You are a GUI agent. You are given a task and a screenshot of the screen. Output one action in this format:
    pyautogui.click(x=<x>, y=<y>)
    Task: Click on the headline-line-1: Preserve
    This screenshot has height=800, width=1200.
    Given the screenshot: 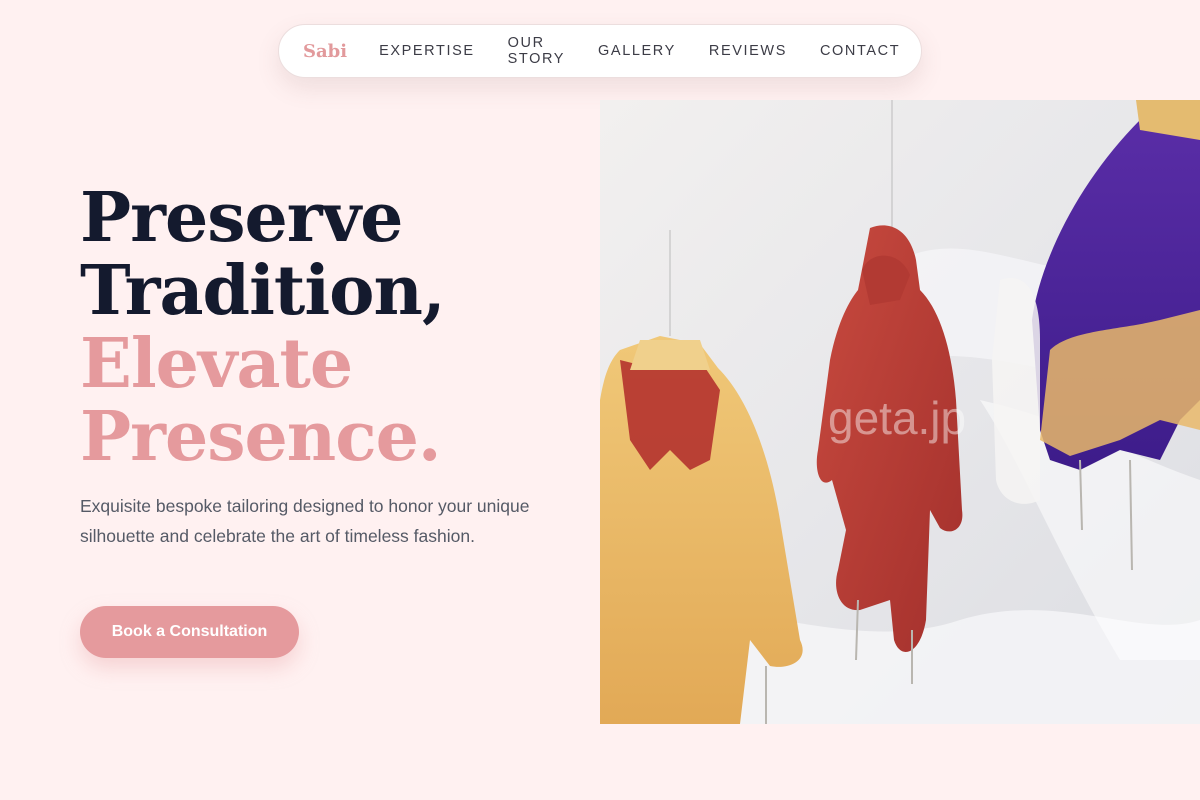 What is the action you would take?
    pyautogui.click(x=241, y=218)
    